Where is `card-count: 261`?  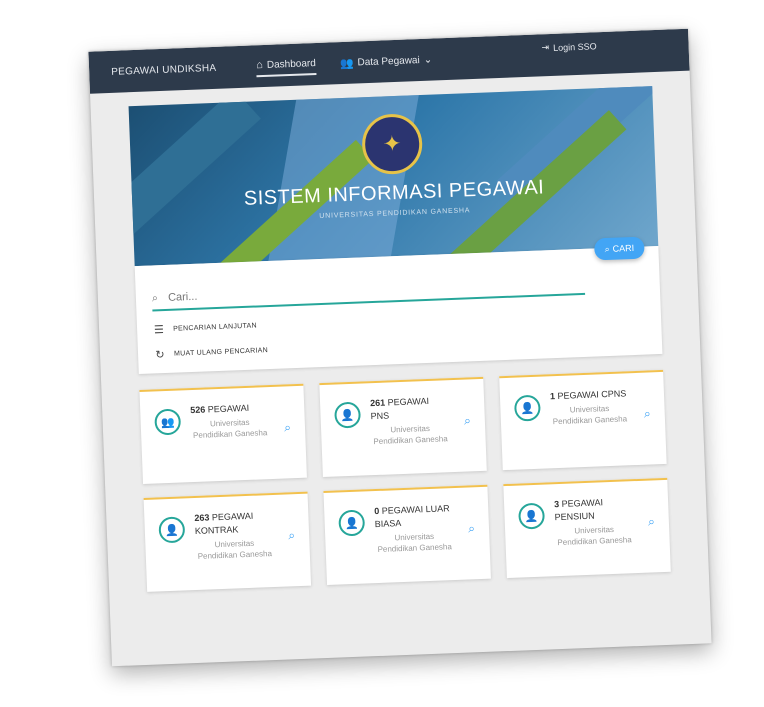 card-count: 261 is located at coordinates (377, 403).